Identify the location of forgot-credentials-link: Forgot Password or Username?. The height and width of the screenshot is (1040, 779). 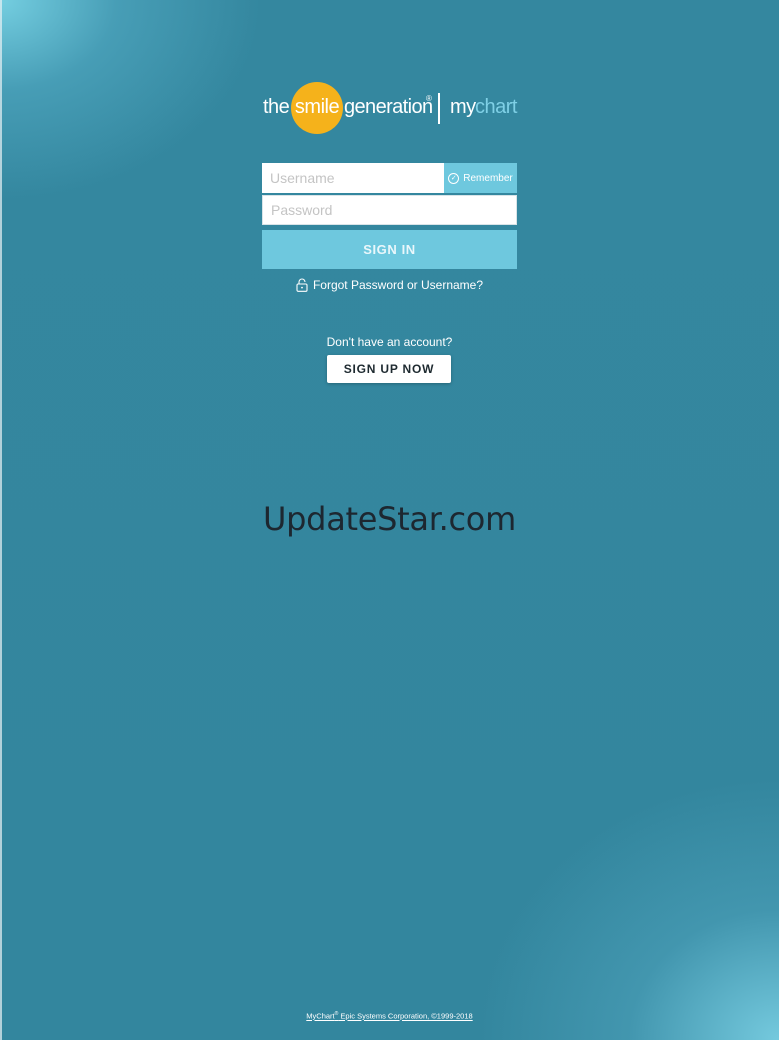
(389, 285).